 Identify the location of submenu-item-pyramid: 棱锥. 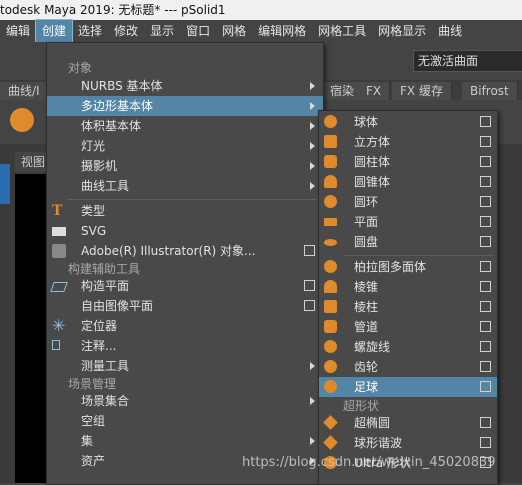
(408, 287).